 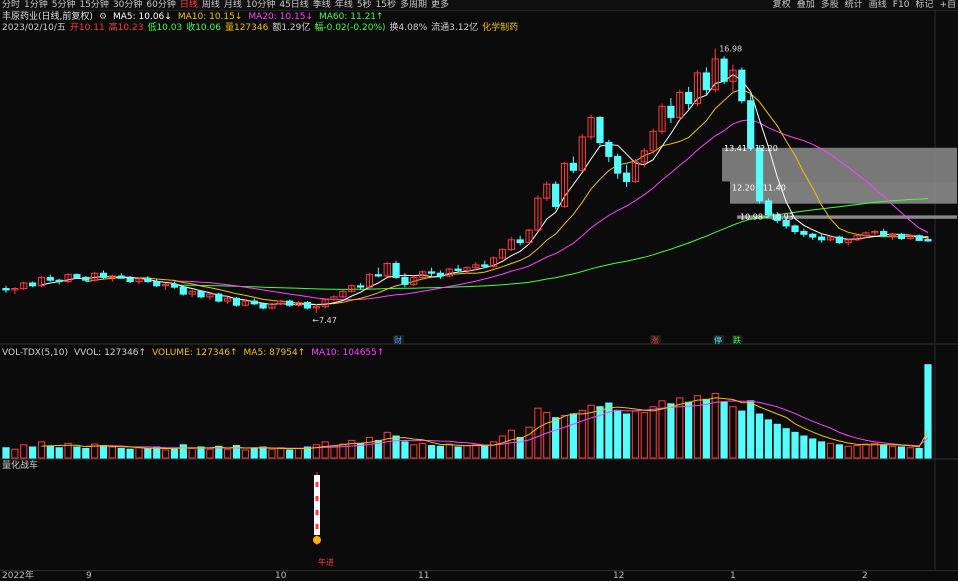 What do you see at coordinates (317, 540) in the screenshot?
I see `signal-flame` at bounding box center [317, 540].